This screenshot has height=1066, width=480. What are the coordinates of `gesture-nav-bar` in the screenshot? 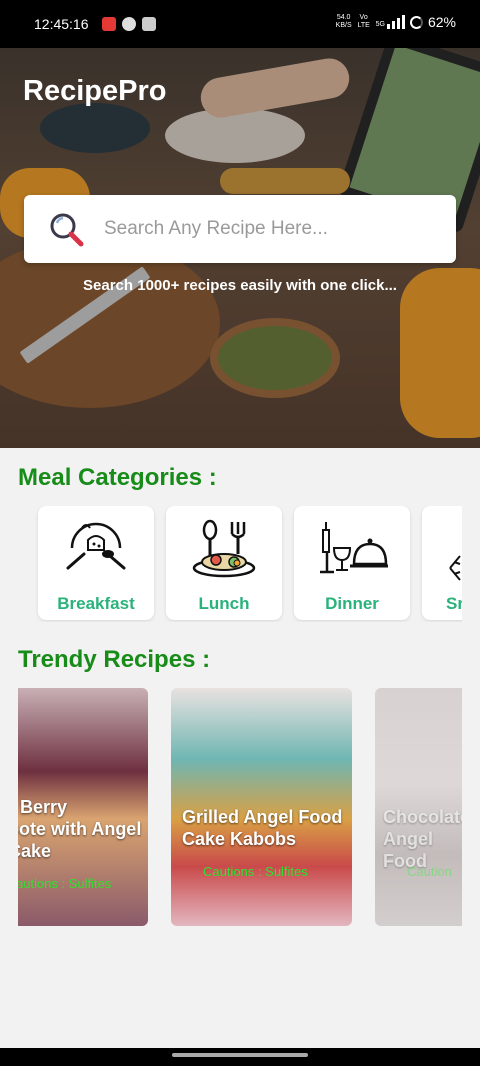 It's located at (240, 1057).